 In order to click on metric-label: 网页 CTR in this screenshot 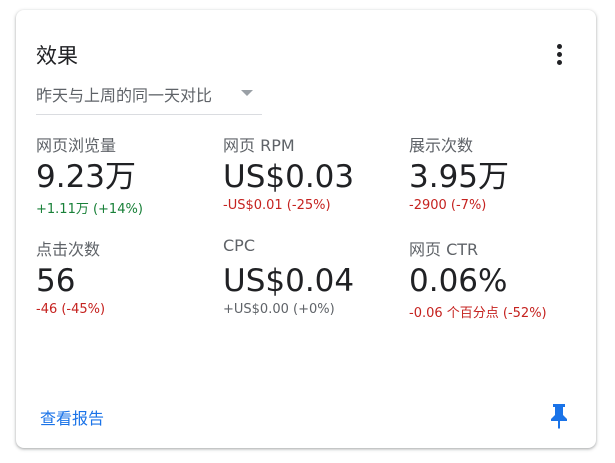, I will do `click(444, 249)`.